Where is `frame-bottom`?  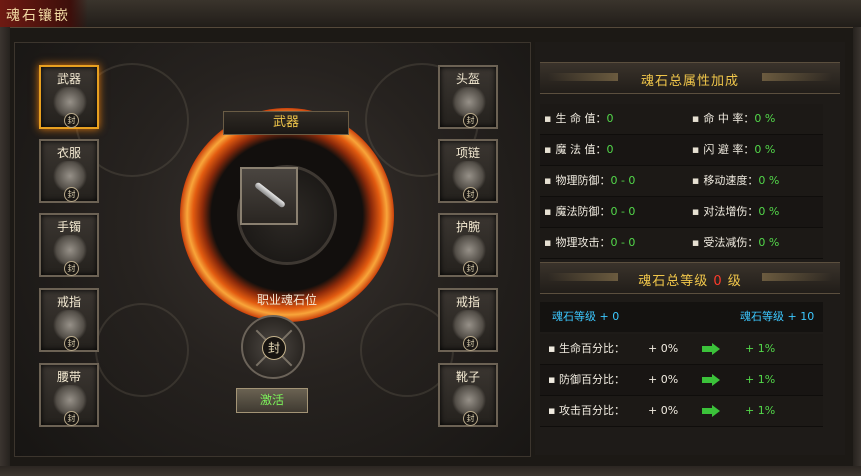 frame-bottom is located at coordinates (430, 471).